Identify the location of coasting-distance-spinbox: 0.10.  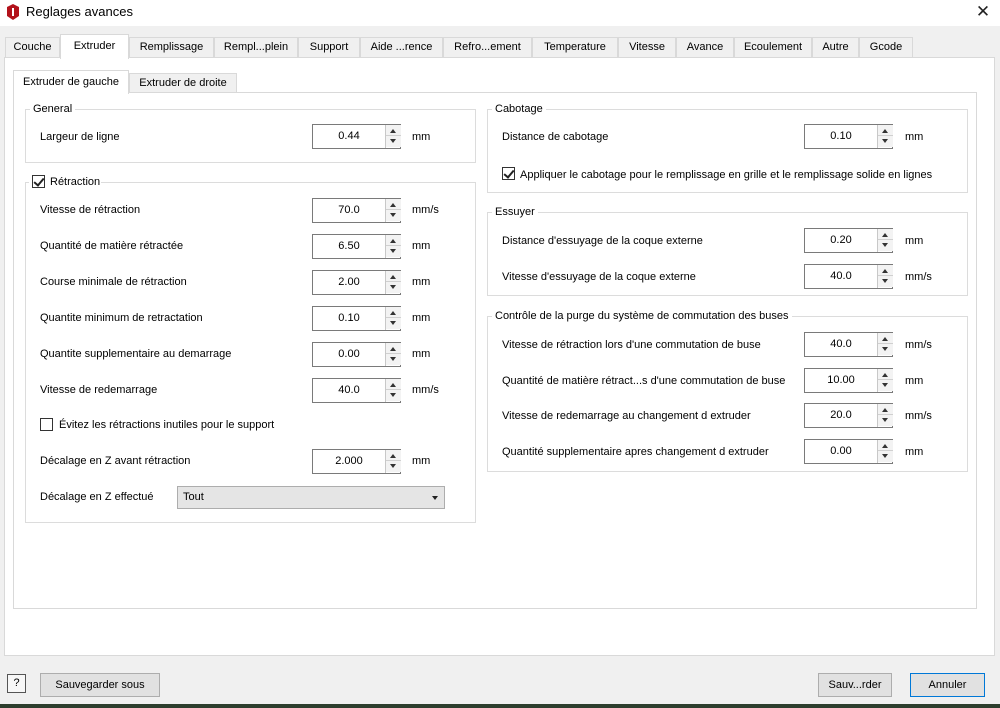
(848, 136).